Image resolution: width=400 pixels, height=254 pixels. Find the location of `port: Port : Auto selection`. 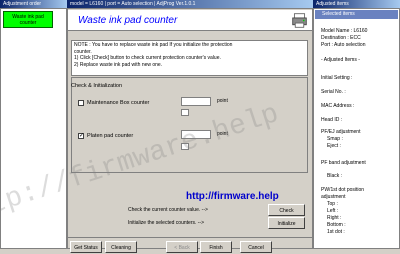

port: Port : Auto selection is located at coordinates (343, 45).